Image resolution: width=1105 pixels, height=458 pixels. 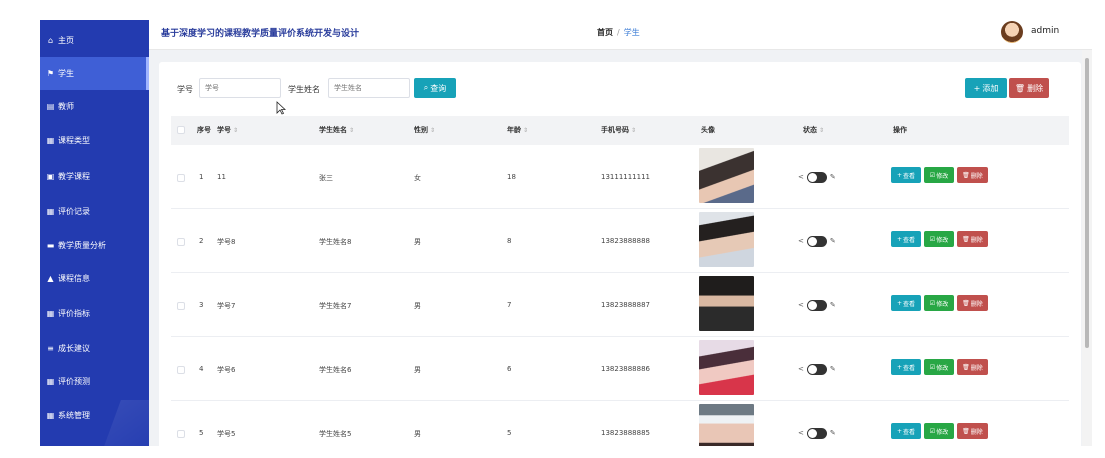 What do you see at coordinates (509, 369) in the screenshot?
I see `cell-age: 6` at bounding box center [509, 369].